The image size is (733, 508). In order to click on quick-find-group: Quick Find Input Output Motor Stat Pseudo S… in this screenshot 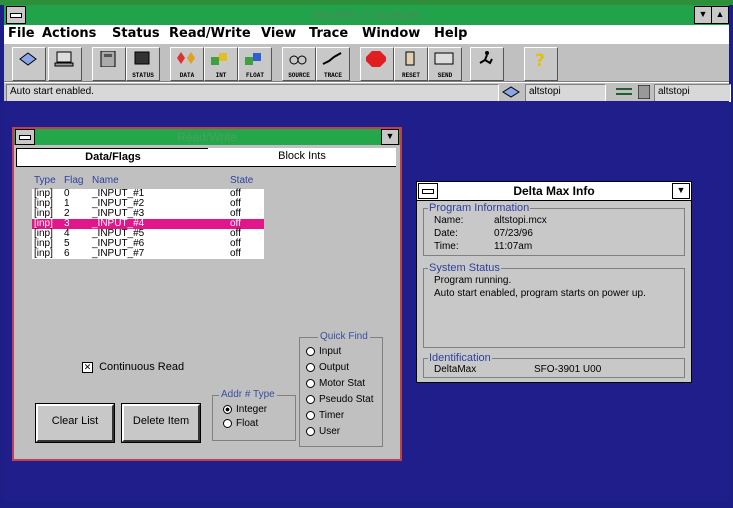, I will do `click(341, 389)`.